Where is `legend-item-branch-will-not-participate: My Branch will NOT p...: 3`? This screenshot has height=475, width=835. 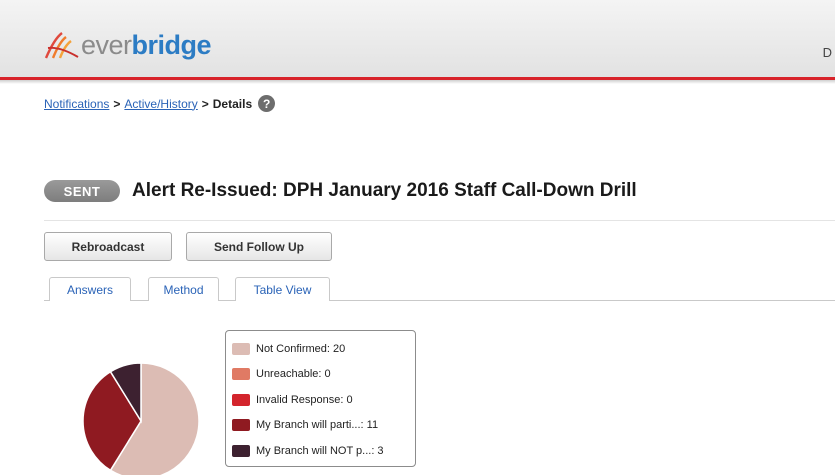 legend-item-branch-will-not-participate: My Branch will NOT p...: 3 is located at coordinates (323, 451).